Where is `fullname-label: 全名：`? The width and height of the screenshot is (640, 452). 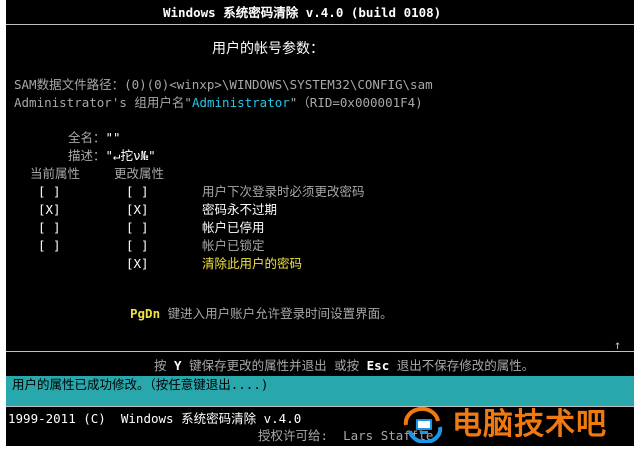
fullname-label: 全名： is located at coordinates (87, 137).